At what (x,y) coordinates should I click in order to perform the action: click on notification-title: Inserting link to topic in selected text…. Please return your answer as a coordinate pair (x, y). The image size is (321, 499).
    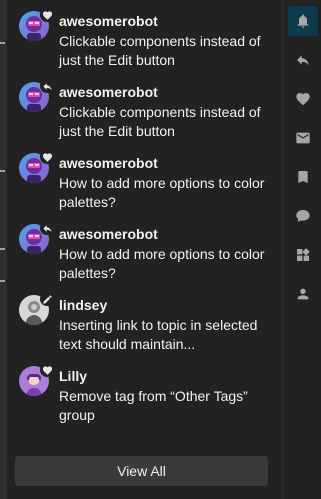
    Looking at the image, I should click on (158, 334).